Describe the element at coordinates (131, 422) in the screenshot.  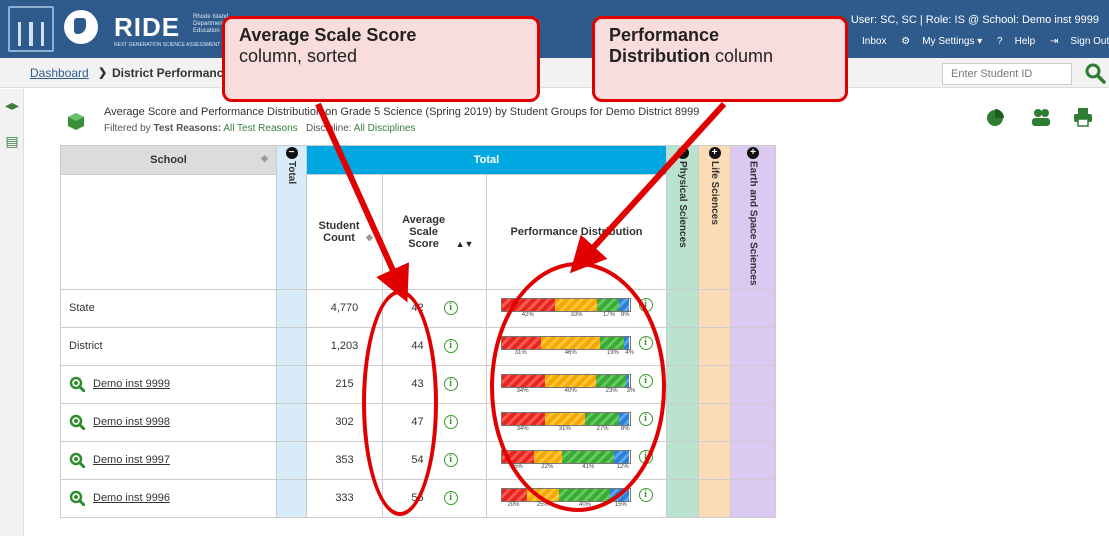
I see `school-name-link: Demo inst 9998` at that location.